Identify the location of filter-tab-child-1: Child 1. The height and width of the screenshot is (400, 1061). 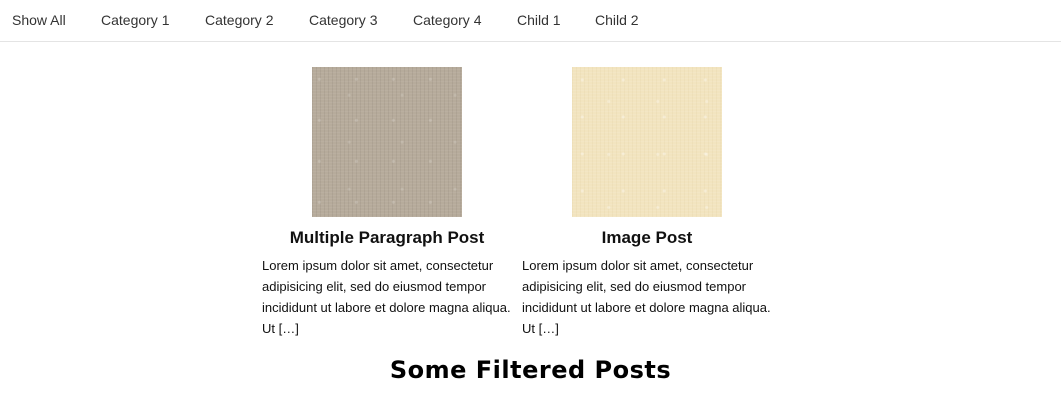
(539, 20).